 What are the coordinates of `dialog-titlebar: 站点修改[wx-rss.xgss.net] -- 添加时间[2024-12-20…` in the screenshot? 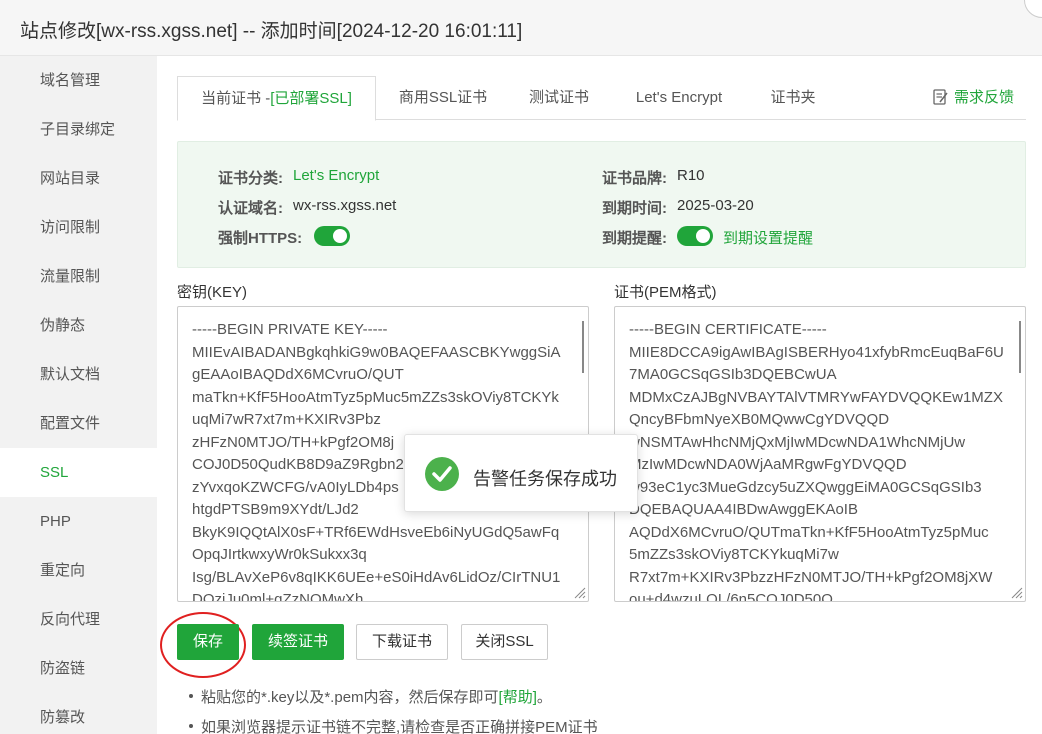 It's located at (521, 28).